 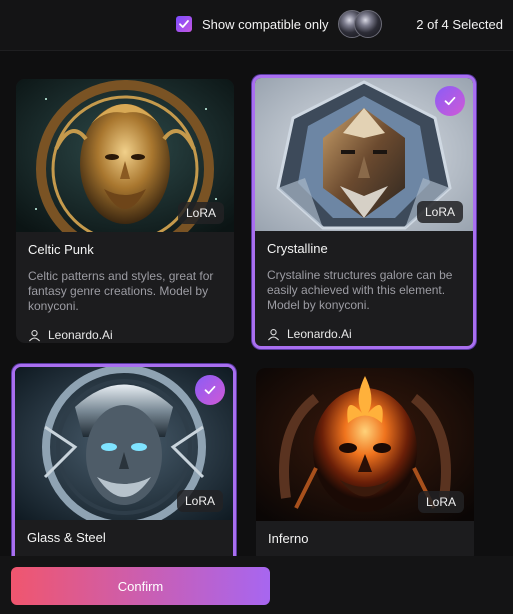 I want to click on element-card-glass-steel: LoRA Glass & Steel, so click(x=124, y=467).